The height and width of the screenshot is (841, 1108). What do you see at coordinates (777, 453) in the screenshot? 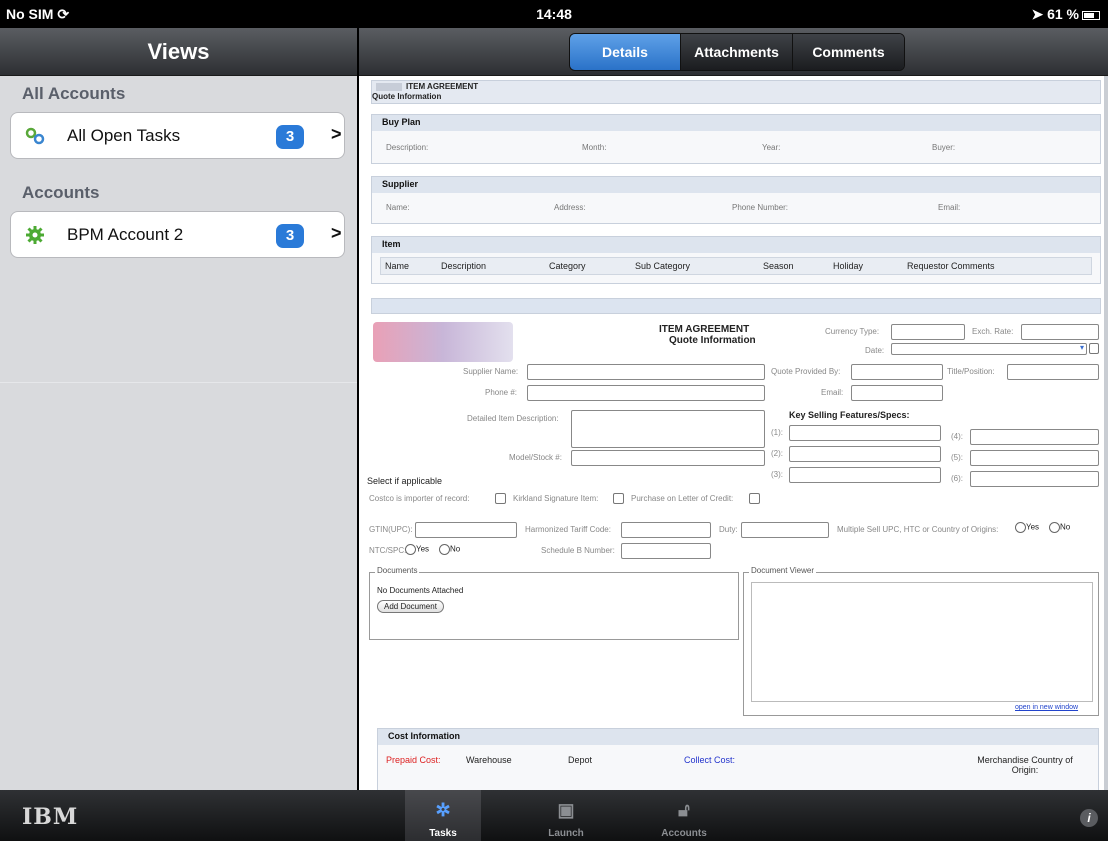
I see `ks-num-label: (2):` at bounding box center [777, 453].